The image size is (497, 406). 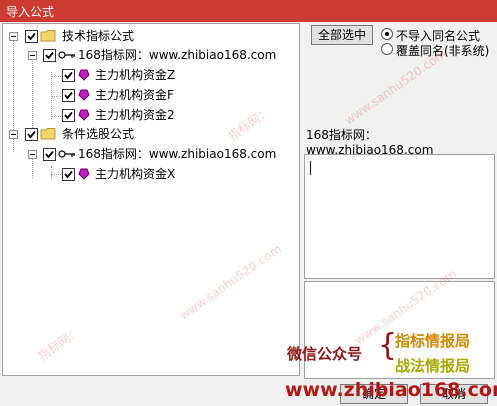 What do you see at coordinates (399, 216) in the screenshot?
I see `description-textarea` at bounding box center [399, 216].